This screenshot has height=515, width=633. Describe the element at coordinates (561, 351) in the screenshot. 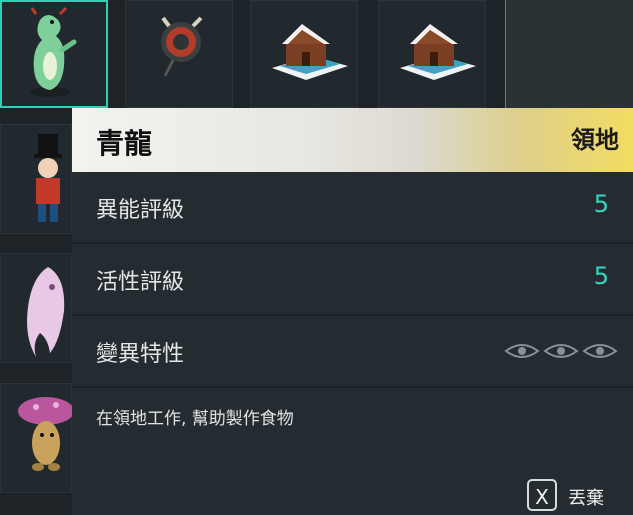

I see `hidden-trait-eye-icons` at that location.